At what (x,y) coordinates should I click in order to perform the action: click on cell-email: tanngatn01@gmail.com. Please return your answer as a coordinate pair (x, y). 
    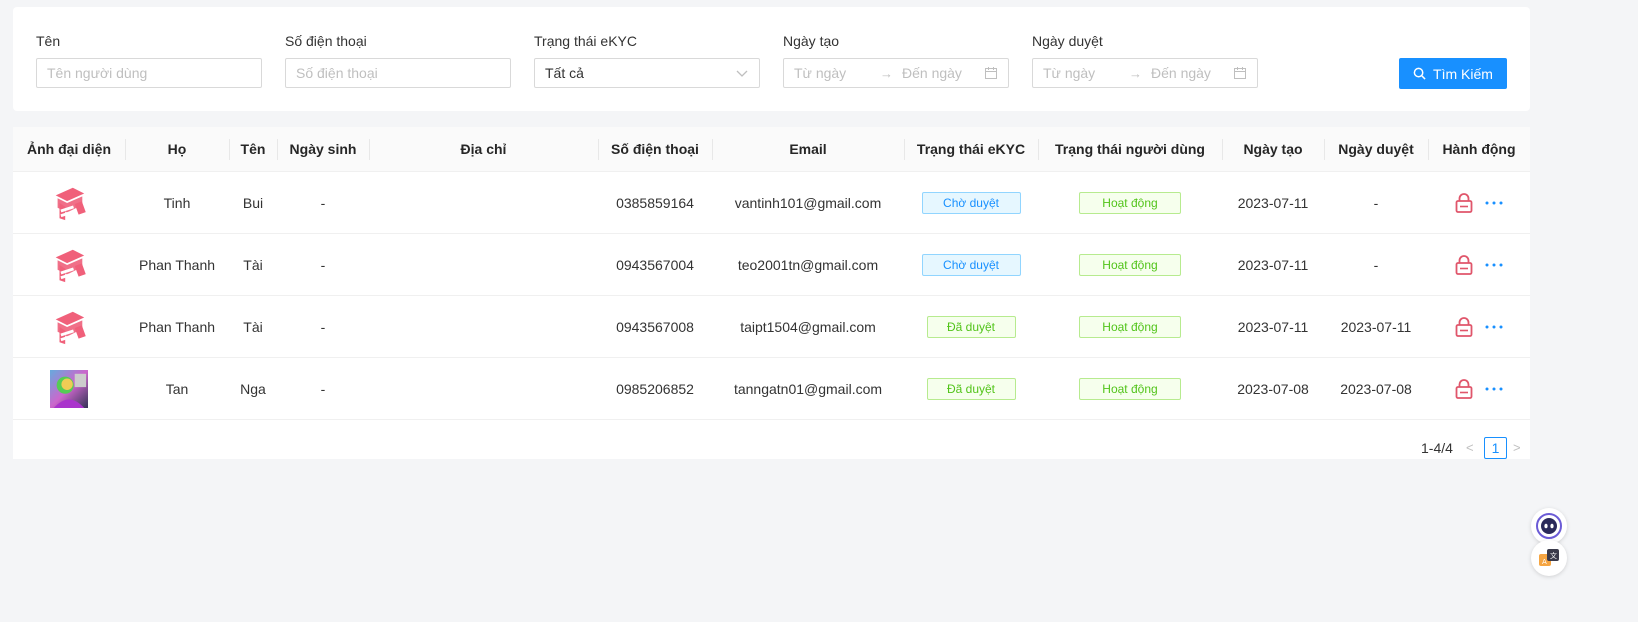
    Looking at the image, I should click on (808, 389).